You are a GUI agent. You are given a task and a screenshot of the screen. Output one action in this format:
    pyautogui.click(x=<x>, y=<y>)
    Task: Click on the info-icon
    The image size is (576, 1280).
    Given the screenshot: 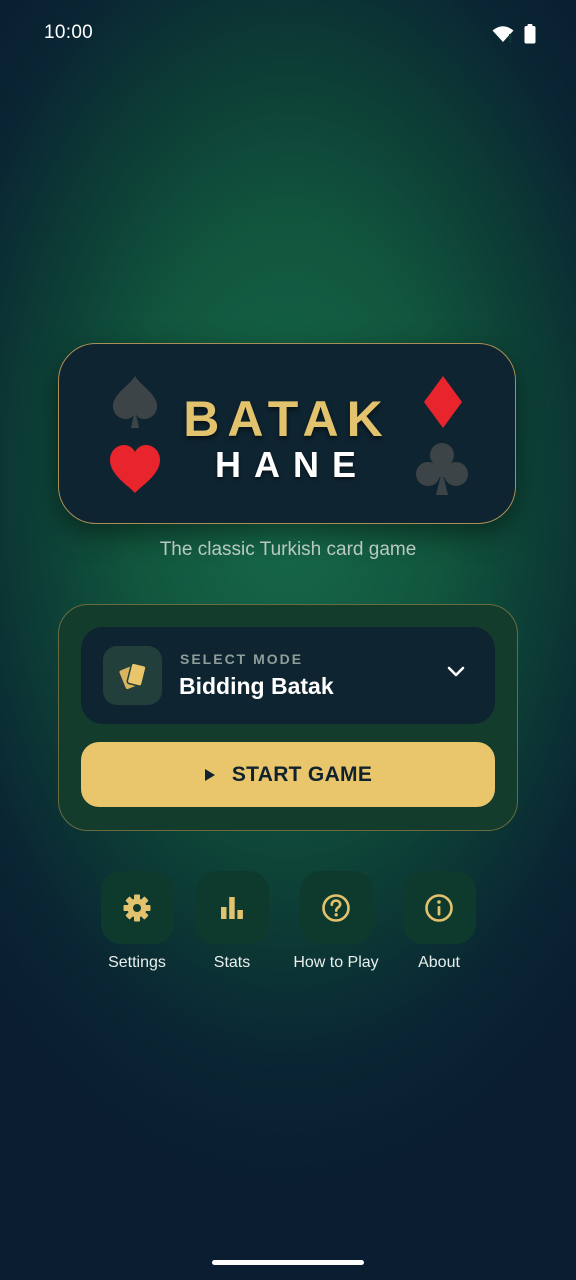 What is the action you would take?
    pyautogui.click(x=439, y=907)
    